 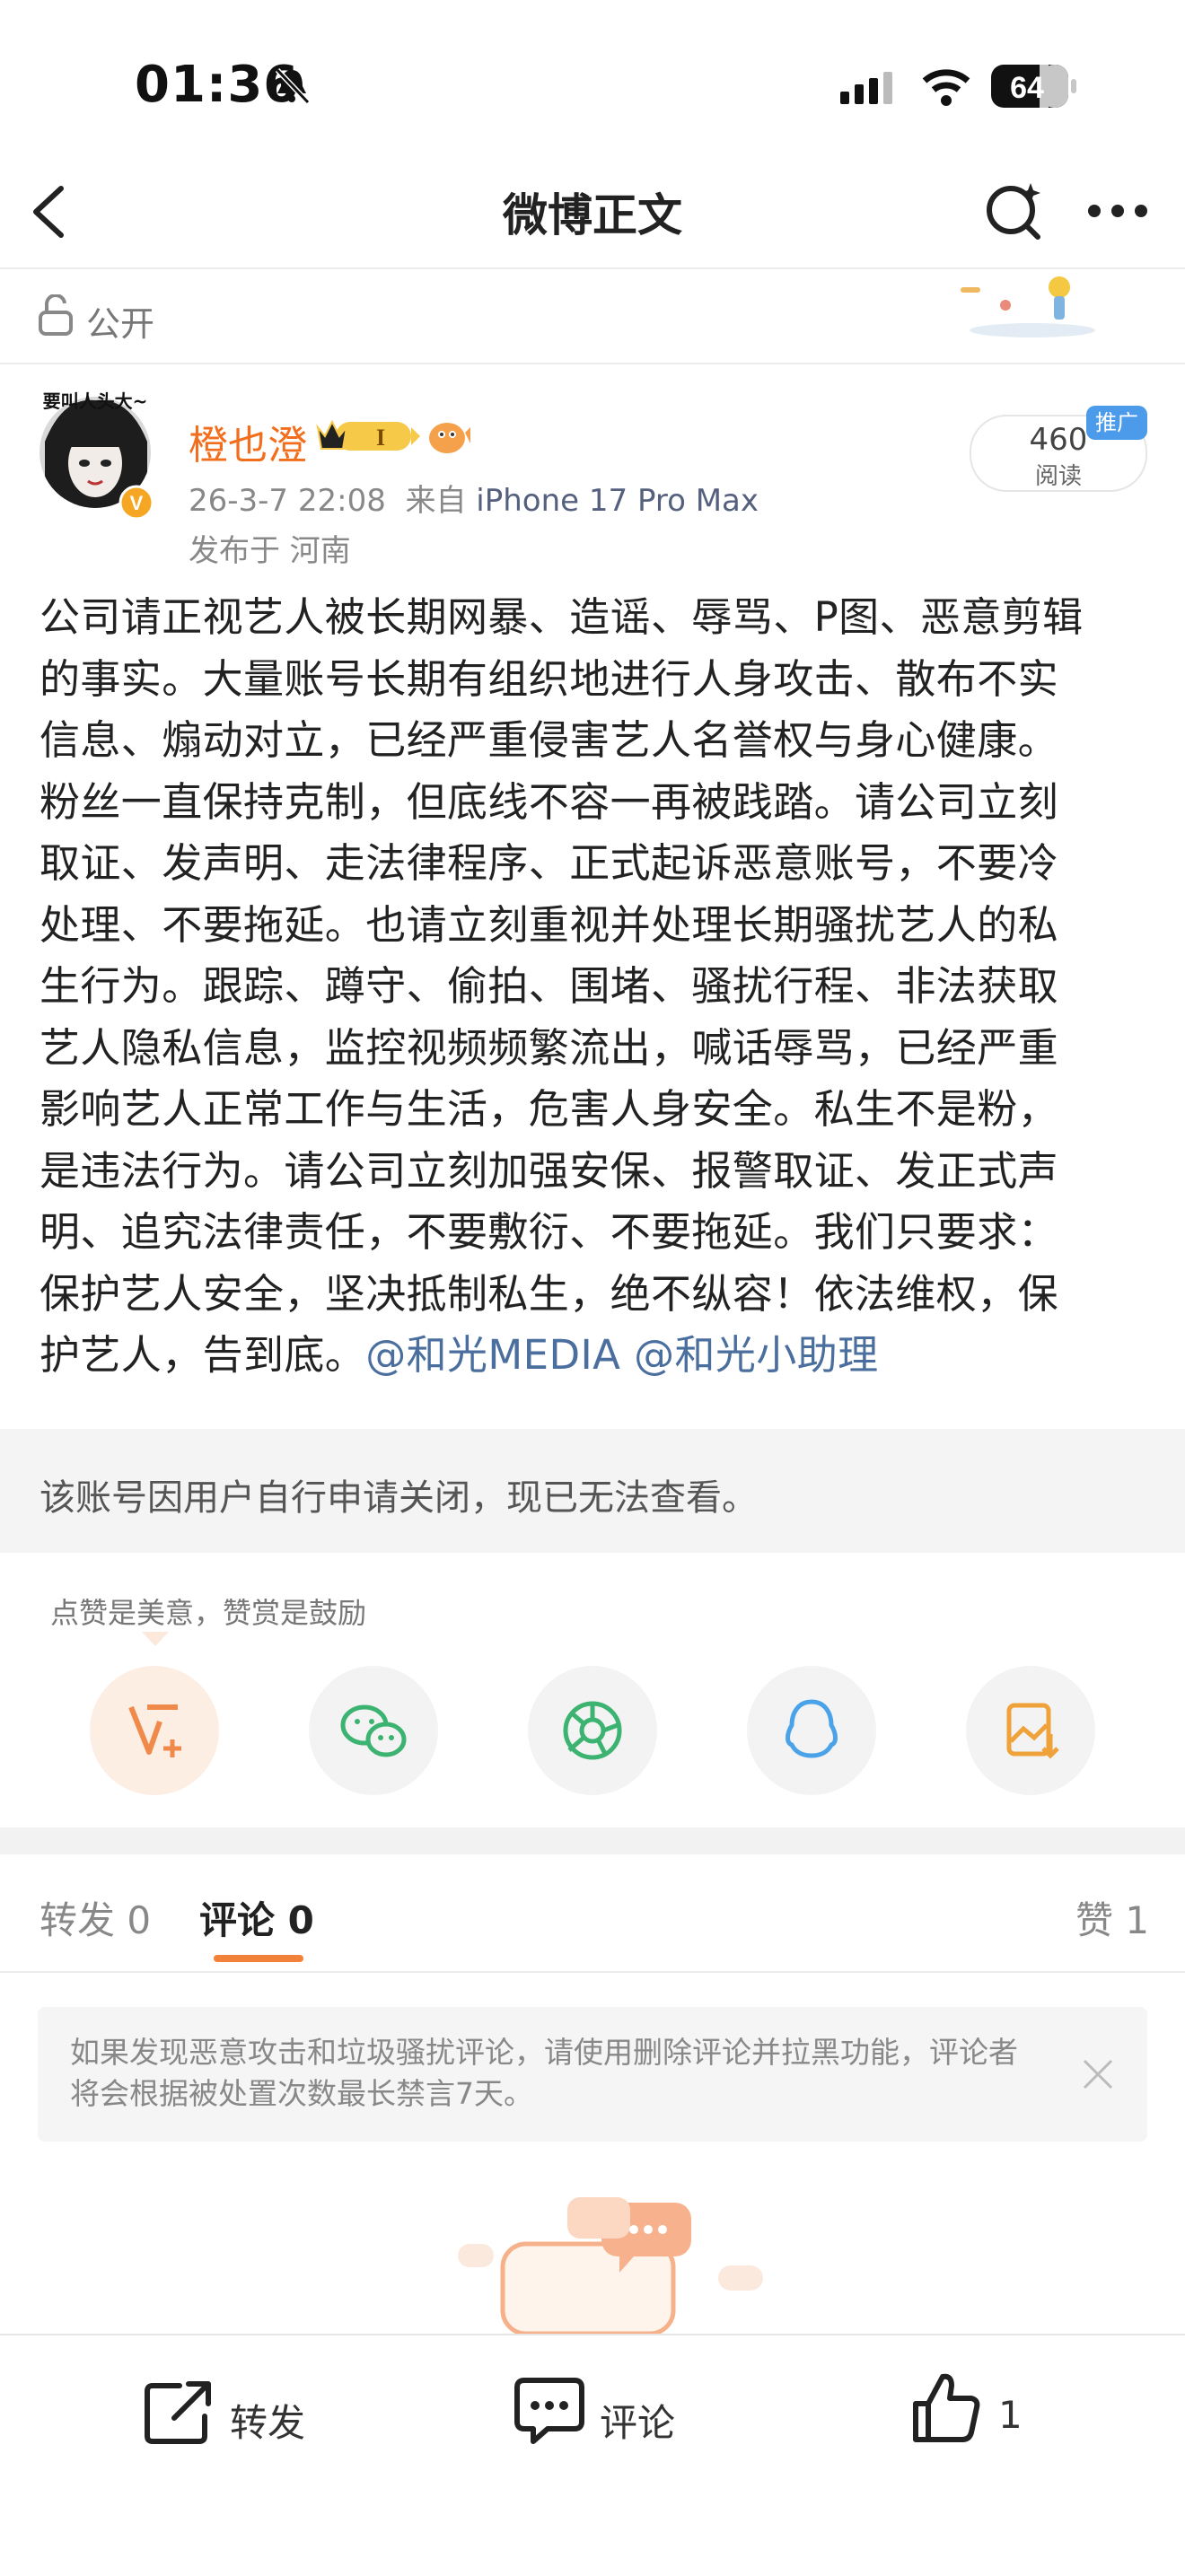 I want to click on moments-icon, so click(x=592, y=1730).